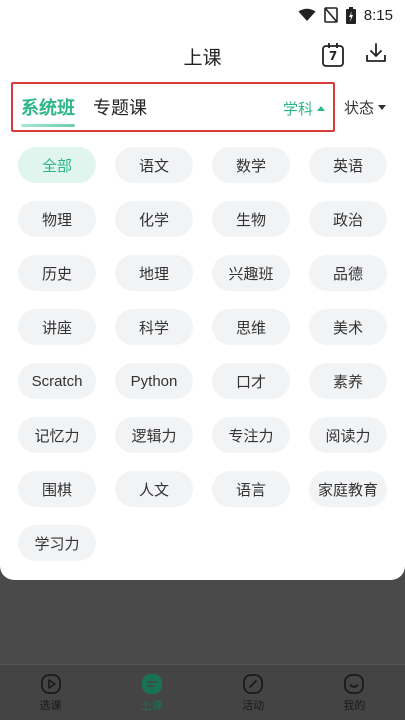  I want to click on chip-morality: 品德, so click(348, 273).